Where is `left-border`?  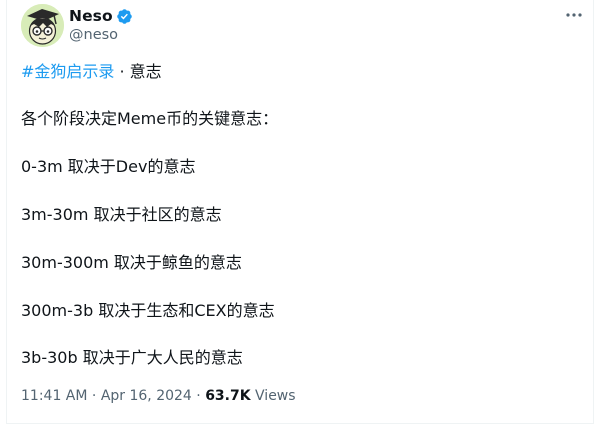 left-border is located at coordinates (6, 212).